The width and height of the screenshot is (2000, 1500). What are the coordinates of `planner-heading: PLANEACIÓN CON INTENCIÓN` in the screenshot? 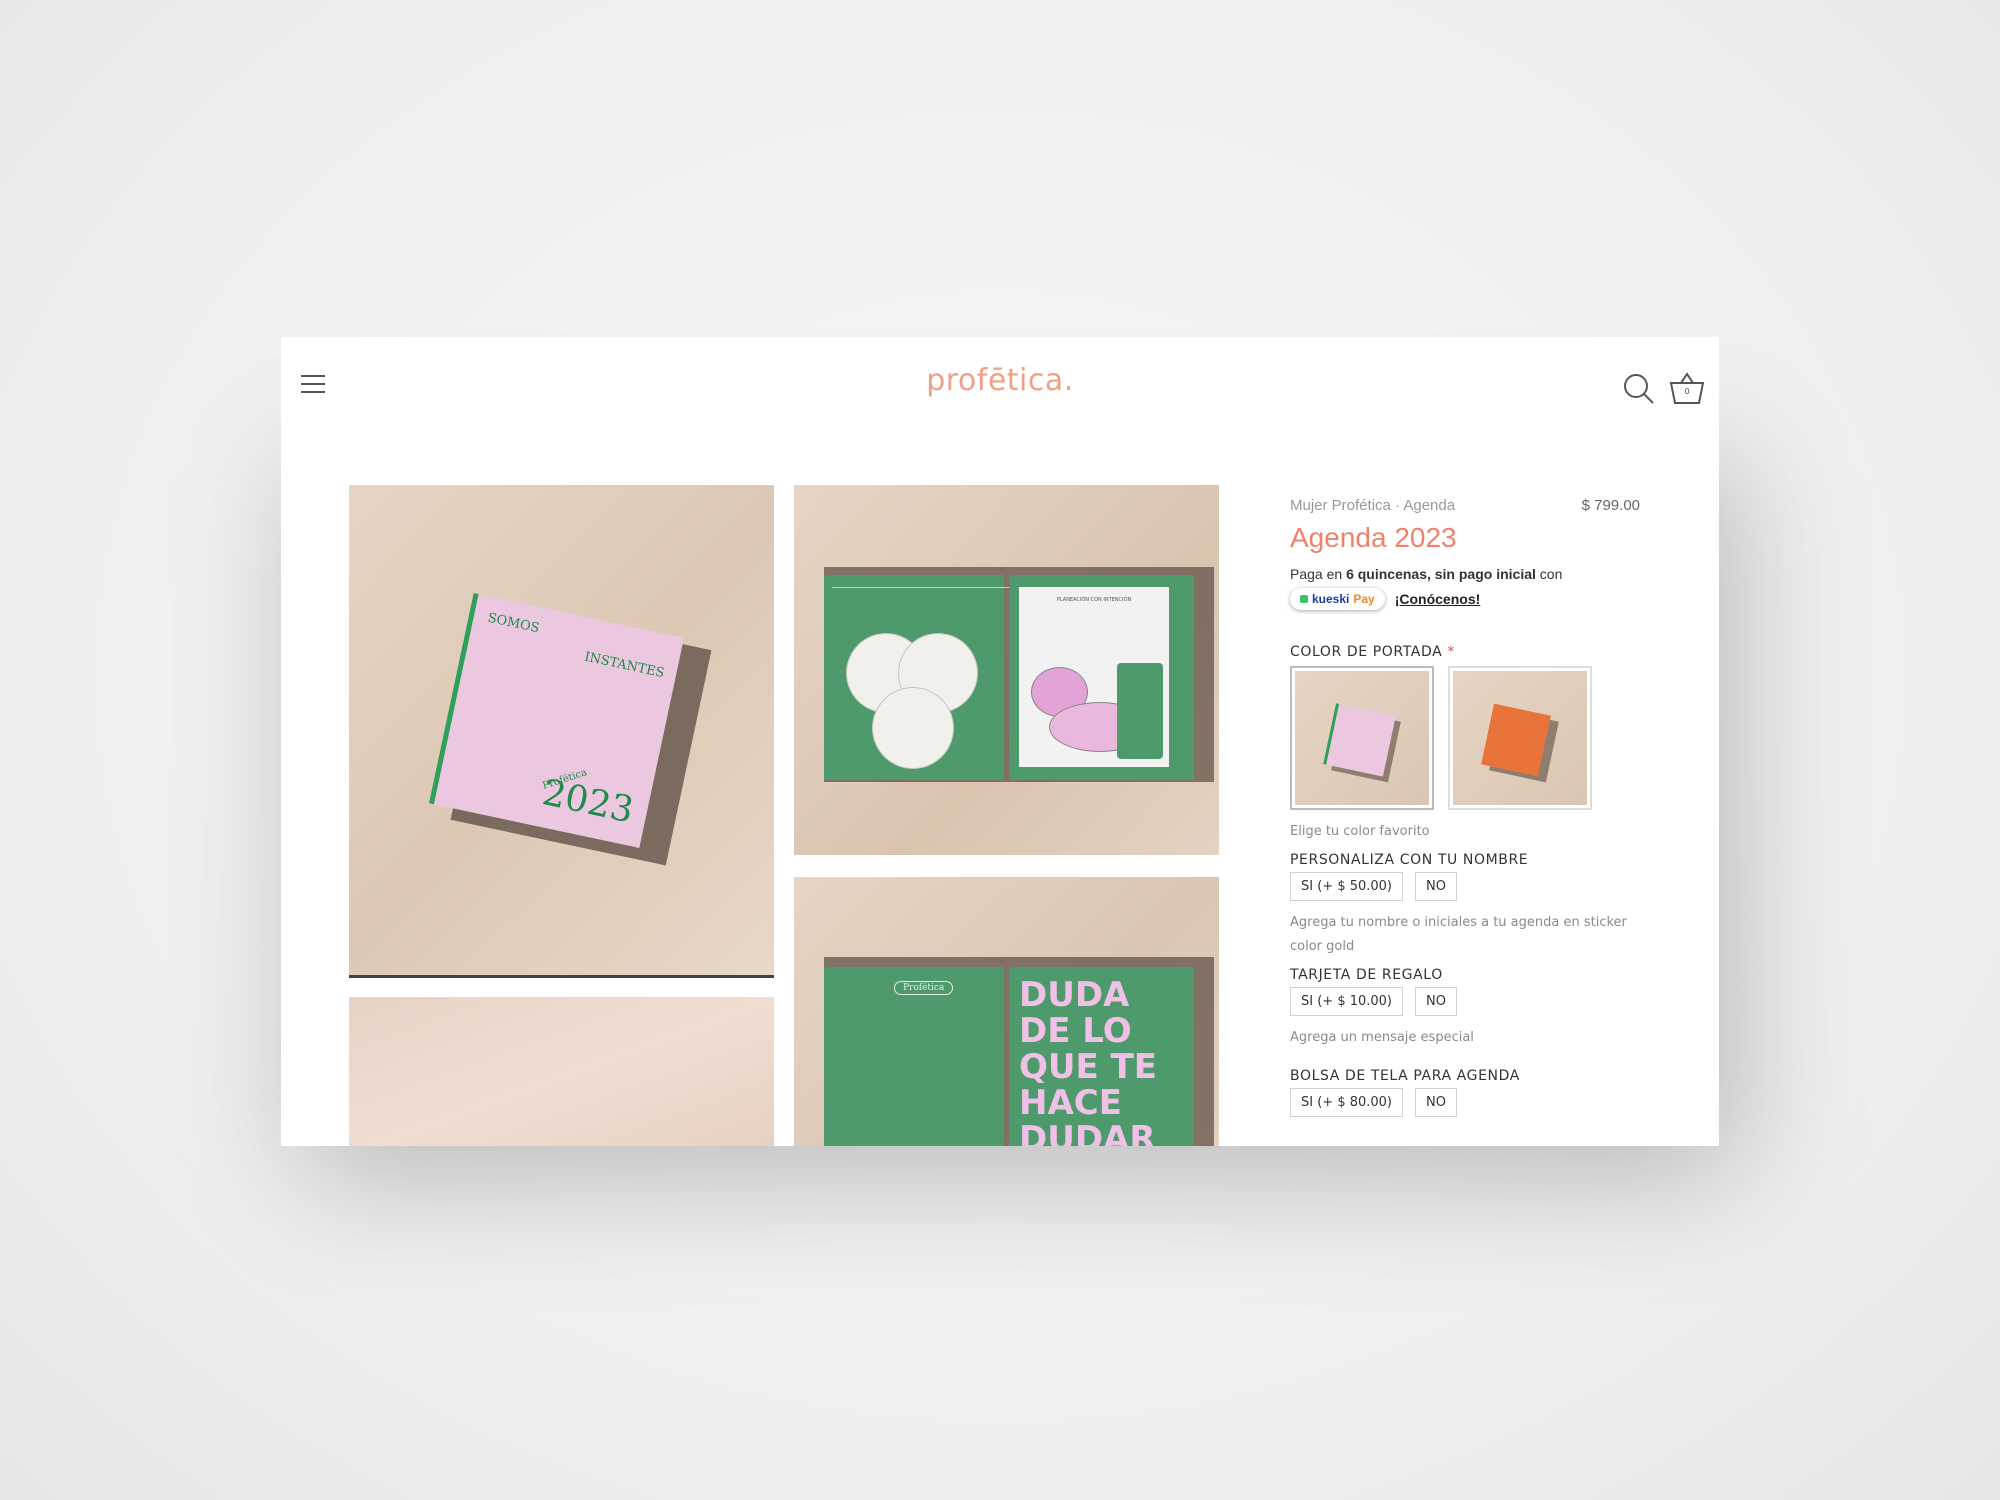 It's located at (1094, 600).